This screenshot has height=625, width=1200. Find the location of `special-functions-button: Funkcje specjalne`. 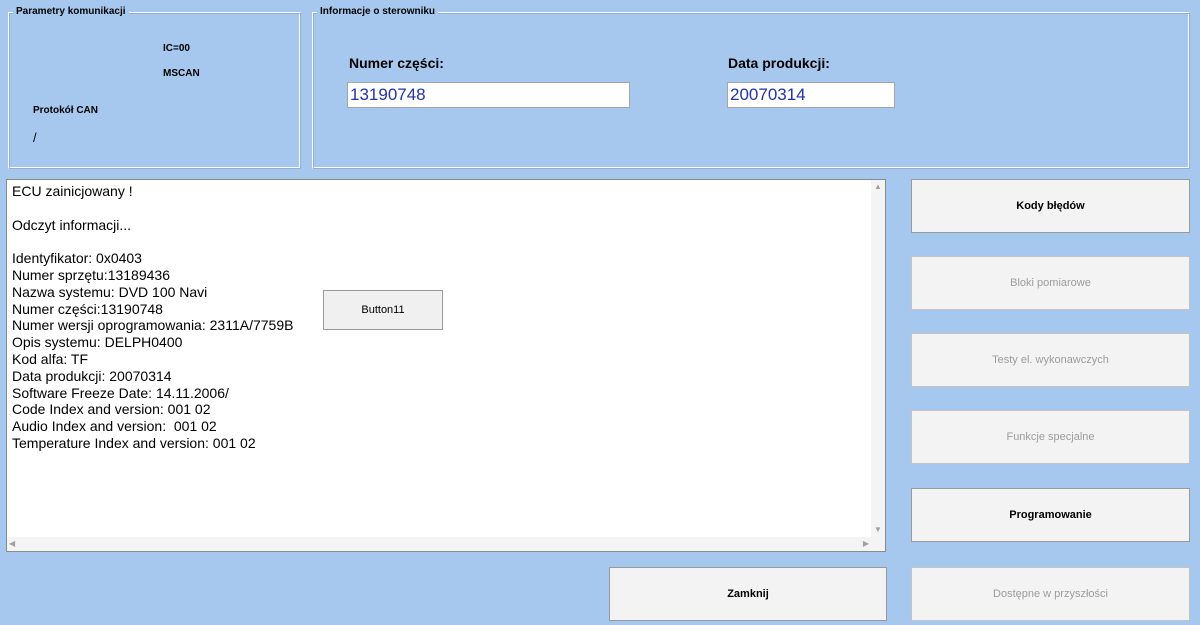

special-functions-button: Funkcje specjalne is located at coordinates (1050, 437).